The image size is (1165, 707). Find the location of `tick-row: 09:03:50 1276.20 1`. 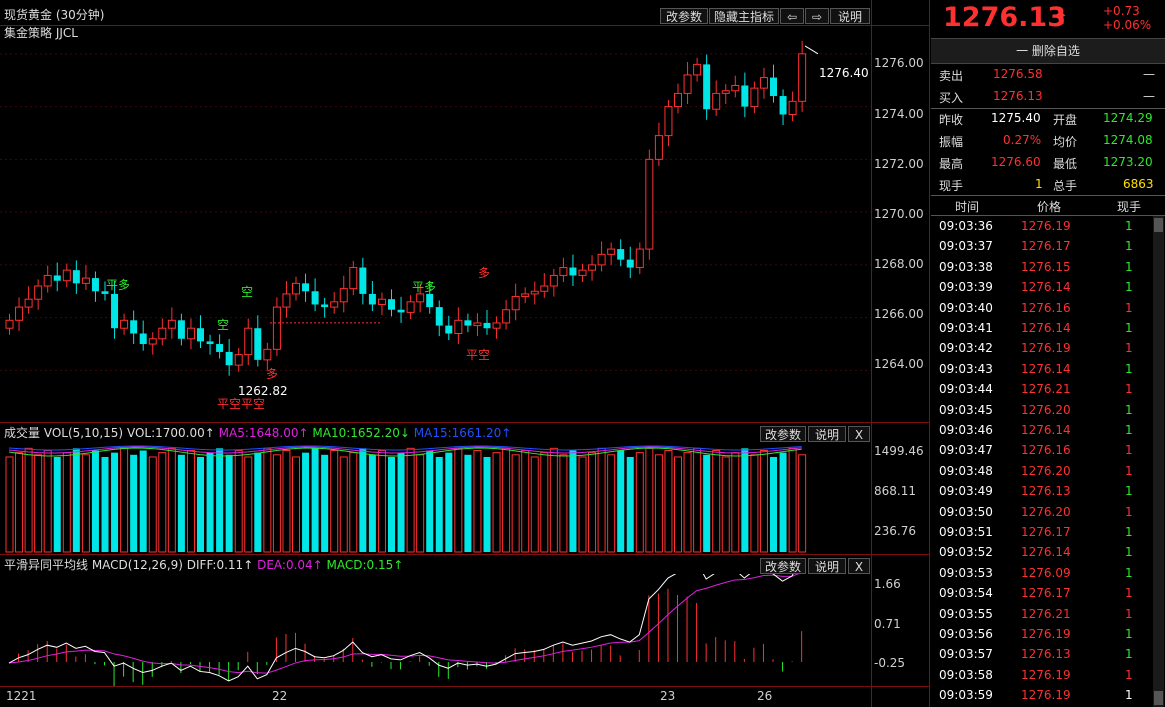

tick-row: 09:03:50 1276.20 1 is located at coordinates (1048, 512).